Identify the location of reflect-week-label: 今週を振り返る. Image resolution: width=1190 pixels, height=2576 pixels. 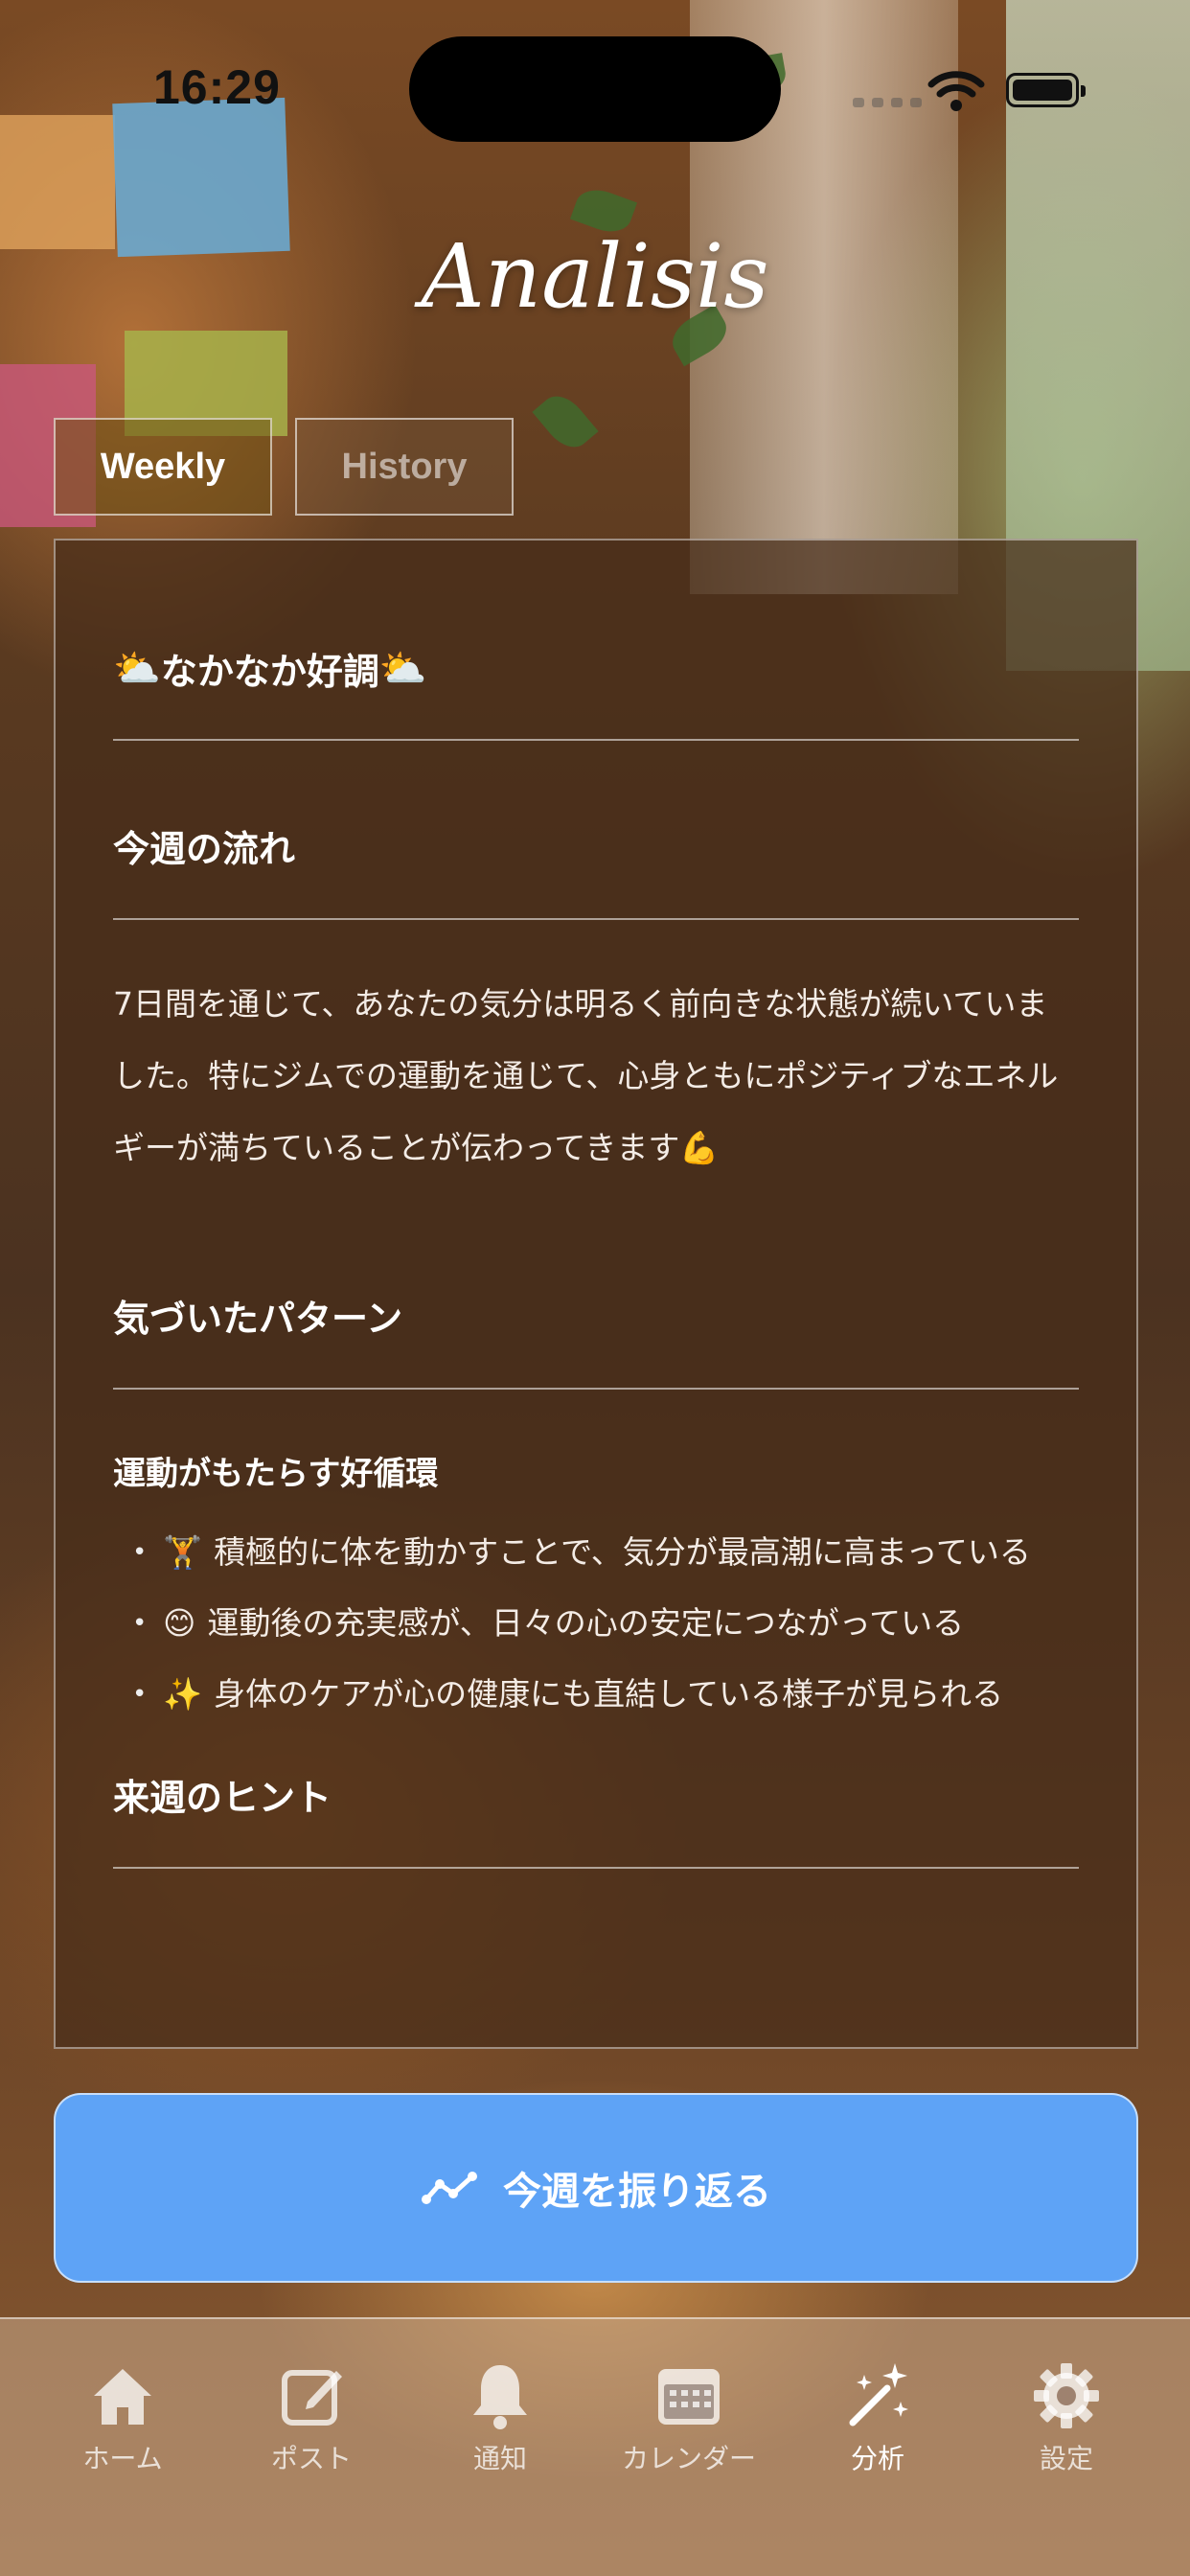
(637, 2192).